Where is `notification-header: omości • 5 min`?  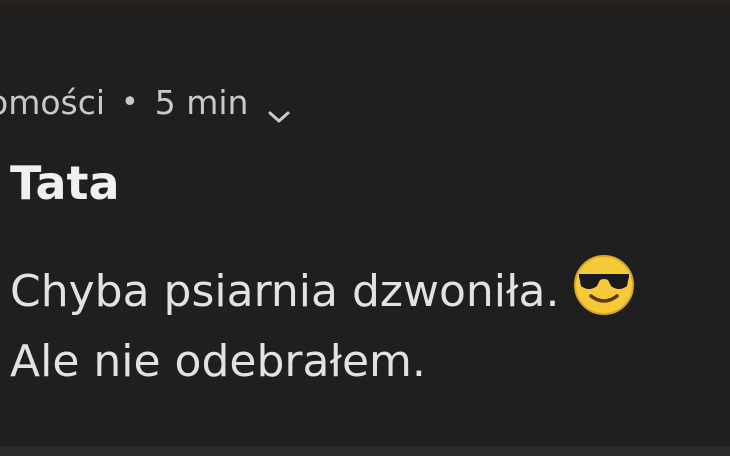 notification-header: omości • 5 min is located at coordinates (146, 102).